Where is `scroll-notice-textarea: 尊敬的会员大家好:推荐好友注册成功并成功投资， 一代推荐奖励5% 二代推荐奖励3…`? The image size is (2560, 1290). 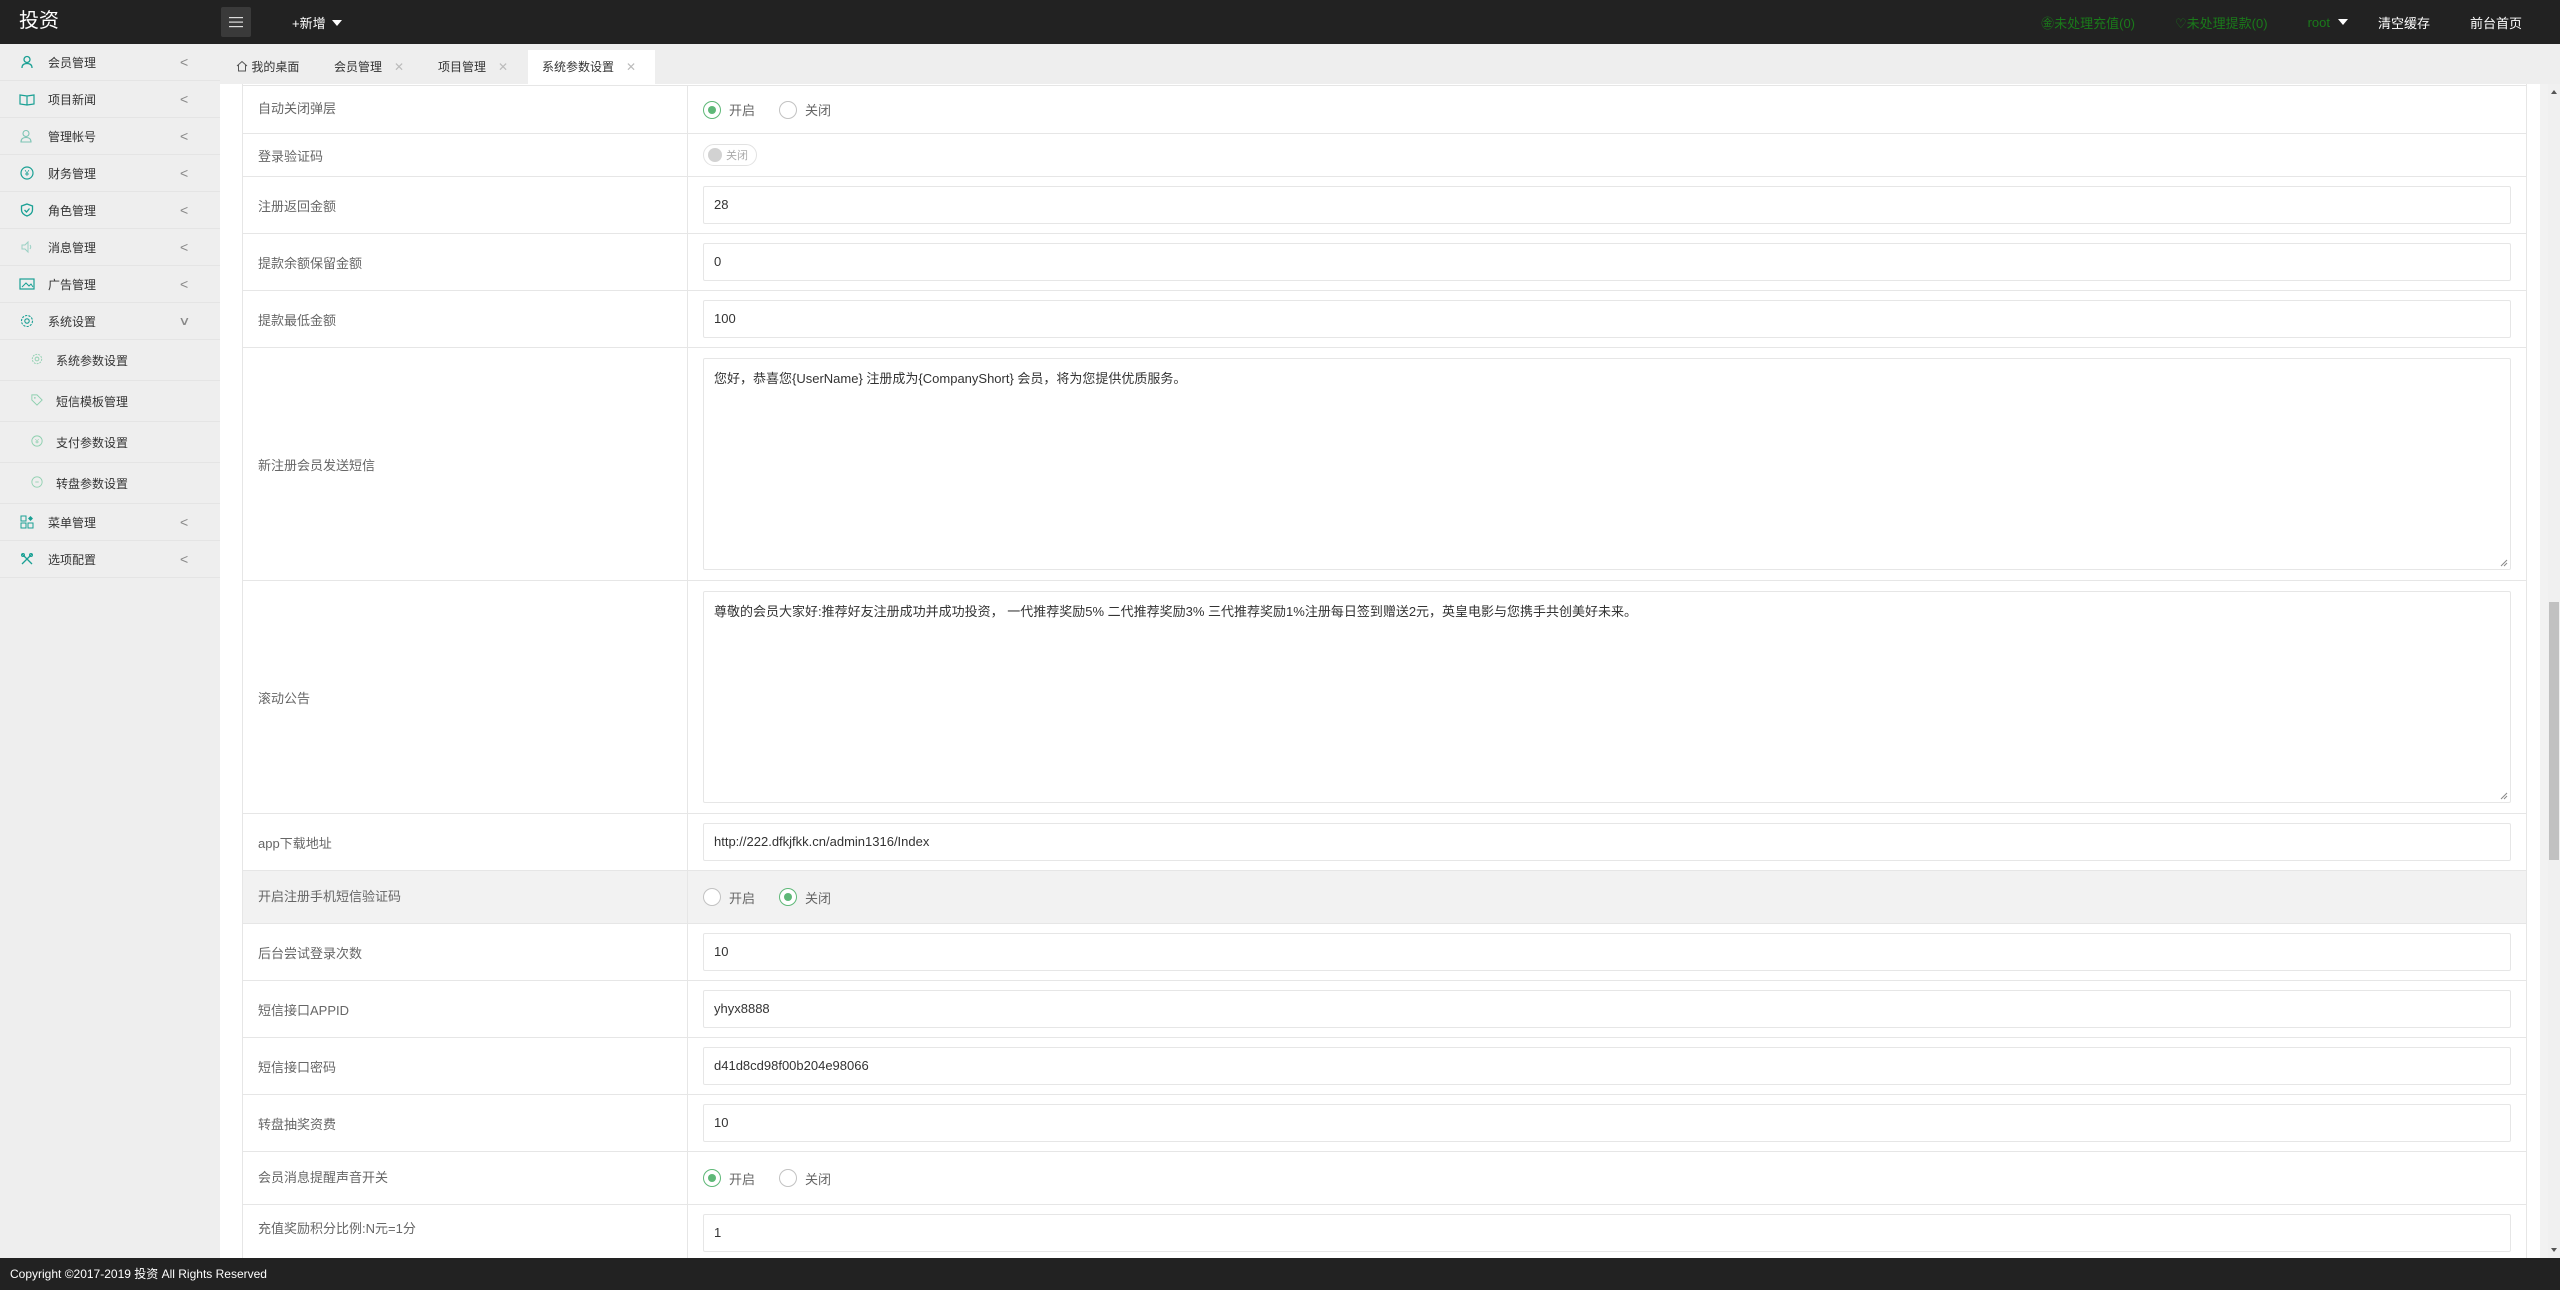 scroll-notice-textarea: 尊敬的会员大家好:推荐好友注册成功并成功投资， 一代推荐奖励5% 二代推荐奖励3… is located at coordinates (1607, 697).